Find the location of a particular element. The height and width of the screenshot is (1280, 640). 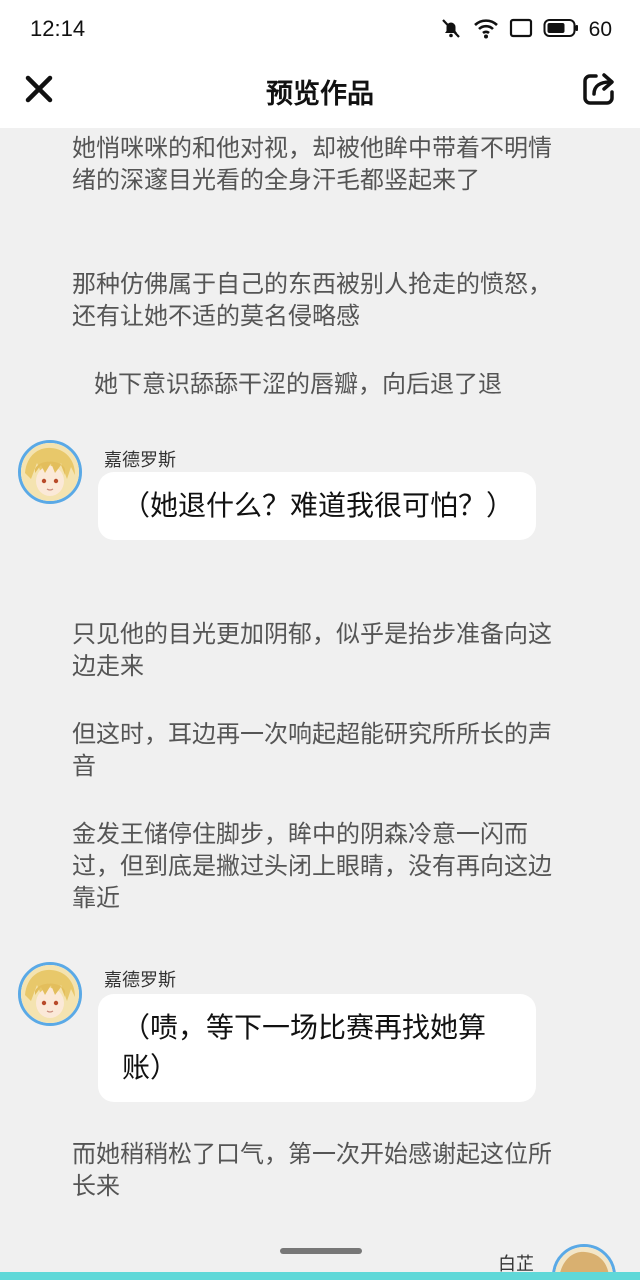

share-button is located at coordinates (599, 89).